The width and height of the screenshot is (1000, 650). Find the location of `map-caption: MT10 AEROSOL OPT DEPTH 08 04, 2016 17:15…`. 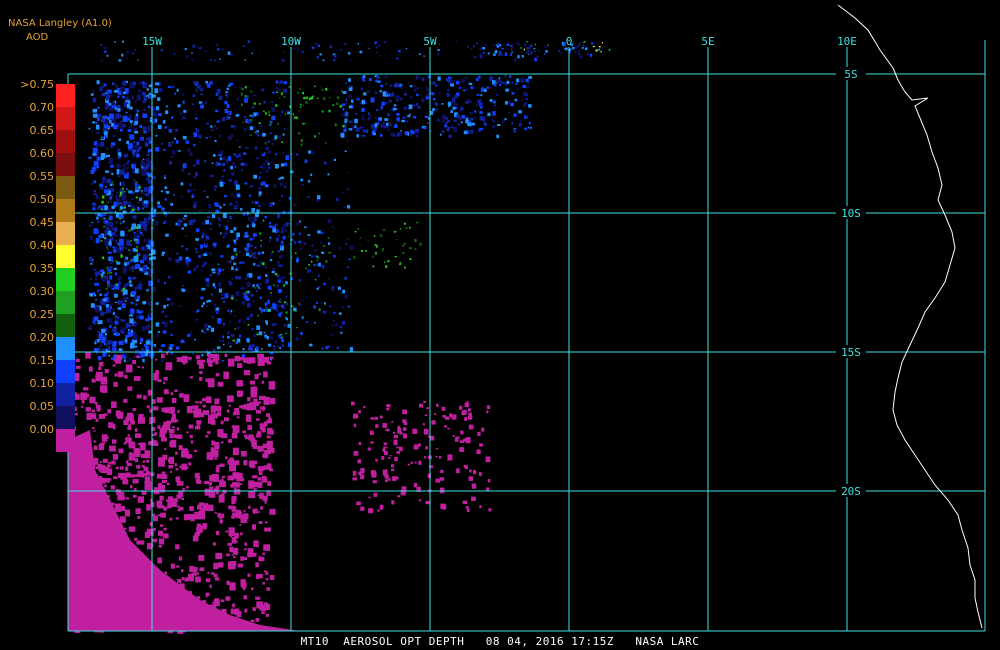

map-caption: MT10 AEROSOL OPT DEPTH 08 04, 2016 17:15… is located at coordinates (500, 641).